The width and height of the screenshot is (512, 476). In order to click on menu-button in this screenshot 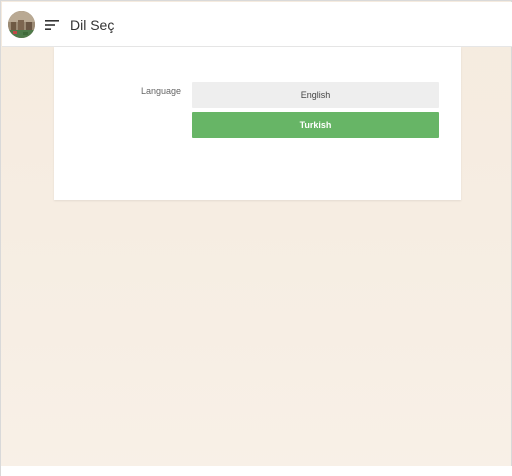, I will do `click(52, 25)`.